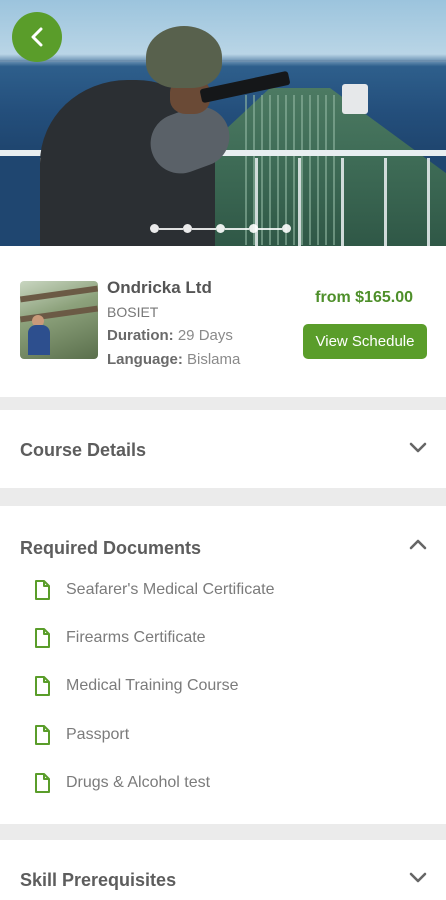 This screenshot has height=900, width=446. What do you see at coordinates (145, 359) in the screenshot?
I see `language-label: Language:` at bounding box center [145, 359].